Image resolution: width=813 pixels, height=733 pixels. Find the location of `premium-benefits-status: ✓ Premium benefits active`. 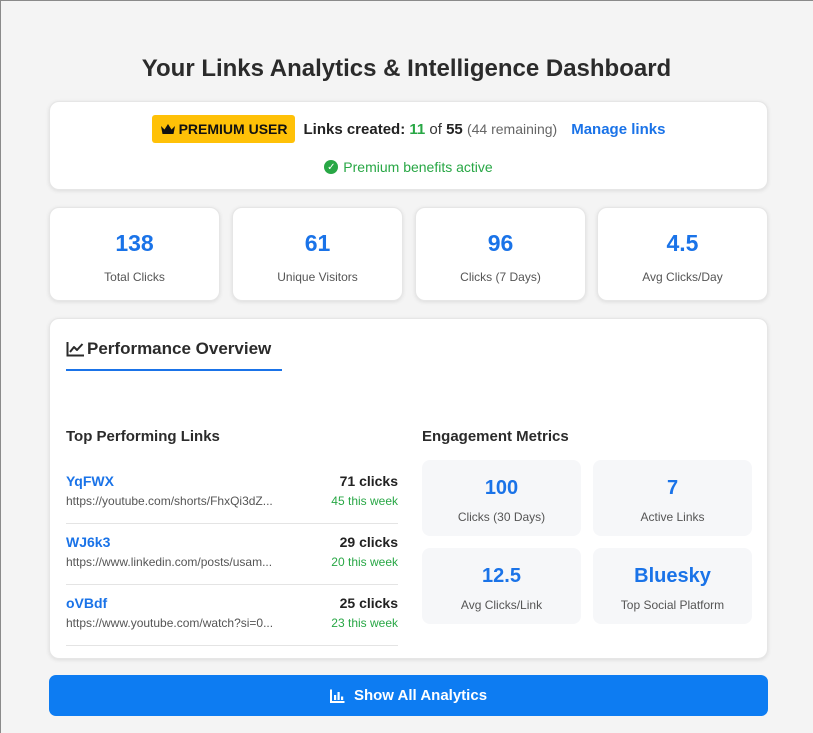

premium-benefits-status: ✓ Premium benefits active is located at coordinates (408, 167).